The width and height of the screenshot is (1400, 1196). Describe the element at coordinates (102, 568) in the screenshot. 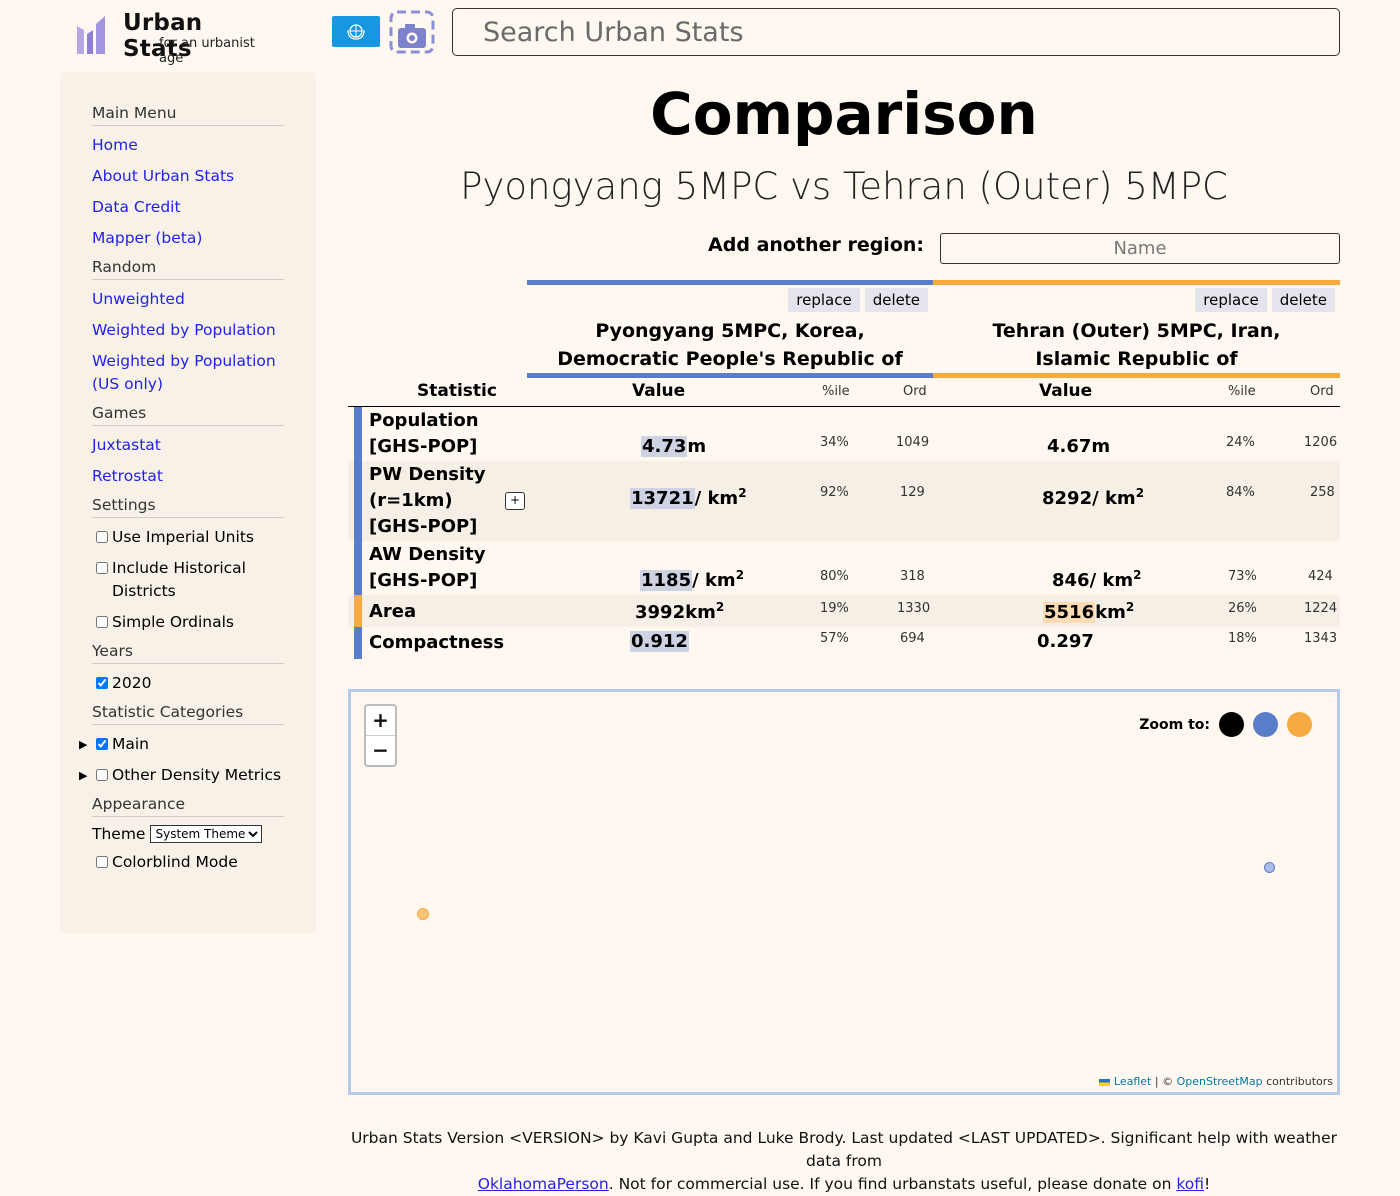

I see `historical-districts-checkbox` at that location.